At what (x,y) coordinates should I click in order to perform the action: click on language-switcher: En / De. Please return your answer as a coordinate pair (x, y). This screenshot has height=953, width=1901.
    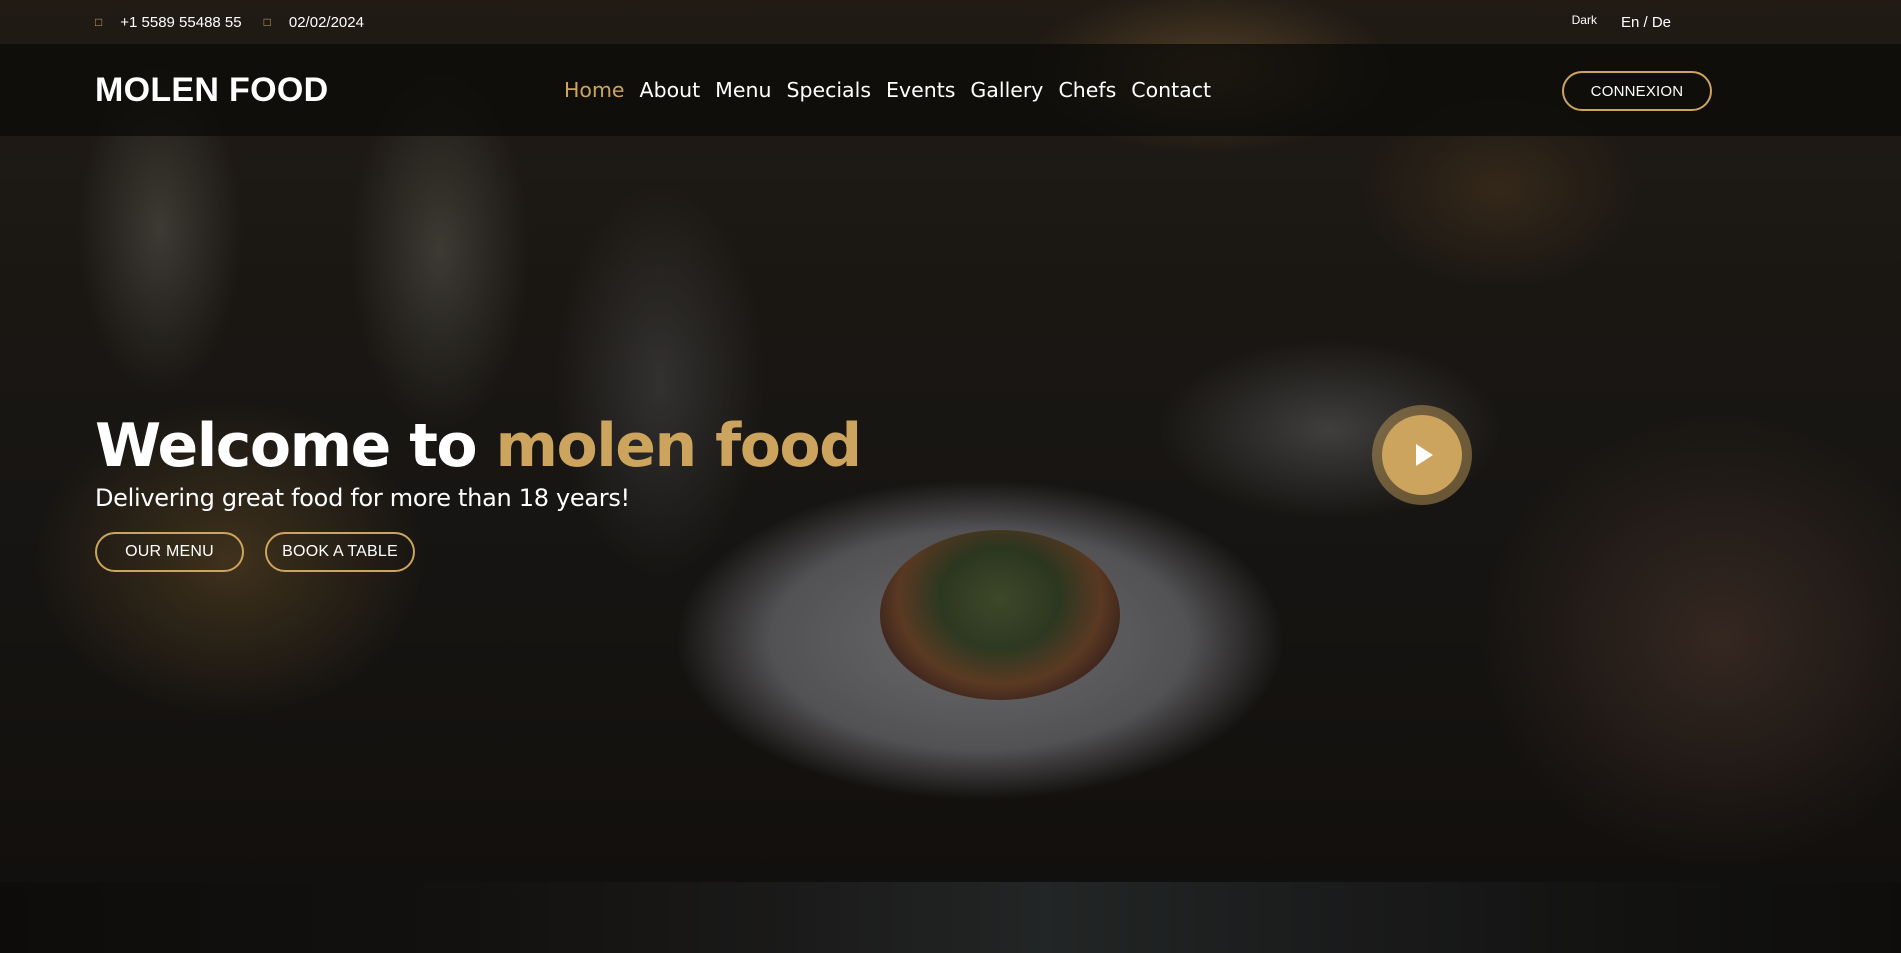
    Looking at the image, I should click on (1646, 22).